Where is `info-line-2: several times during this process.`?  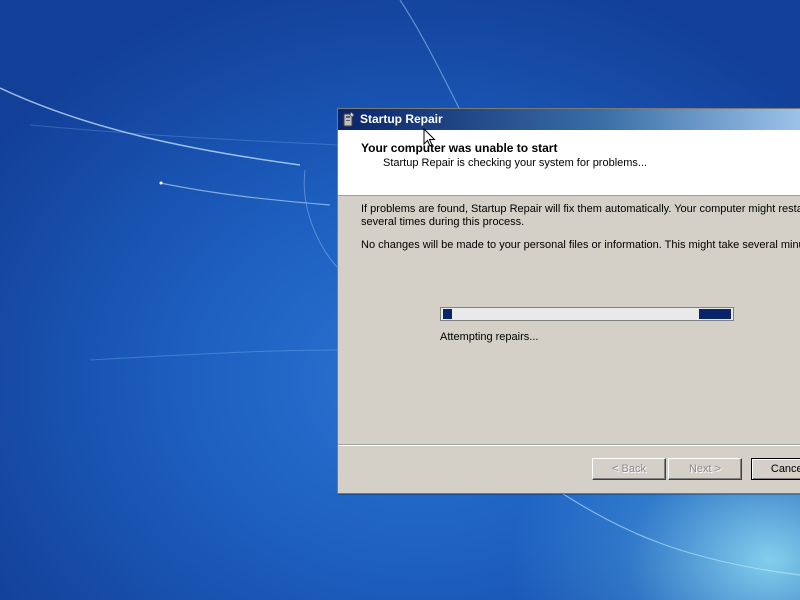 info-line-2: several times during this process. is located at coordinates (443, 222).